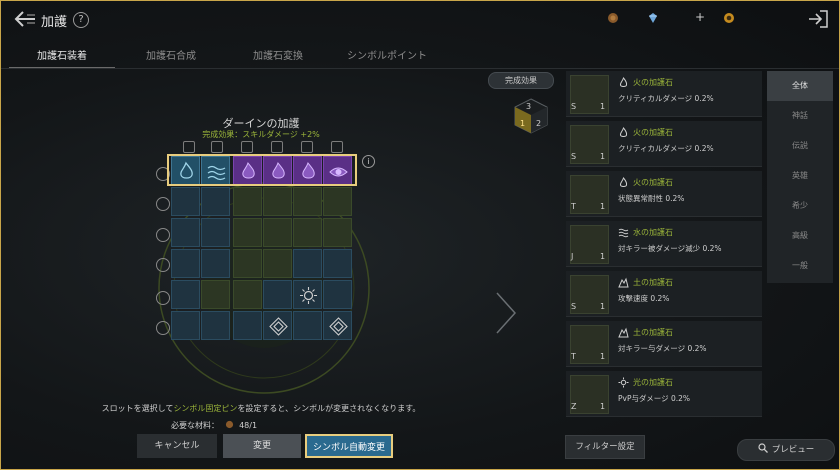 This screenshot has width=840, height=470. I want to click on next-arrow-icon, so click(506, 313).